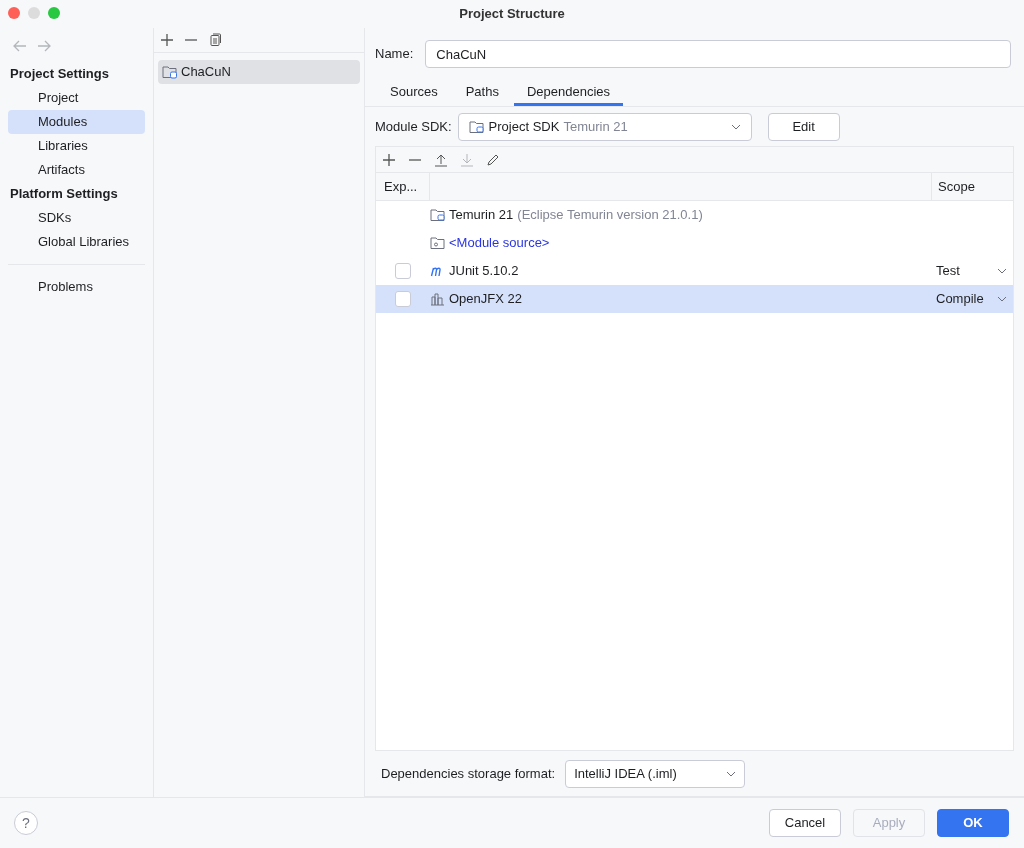  What do you see at coordinates (413, 127) in the screenshot?
I see `module-sdk-label: Module SDK:` at bounding box center [413, 127].